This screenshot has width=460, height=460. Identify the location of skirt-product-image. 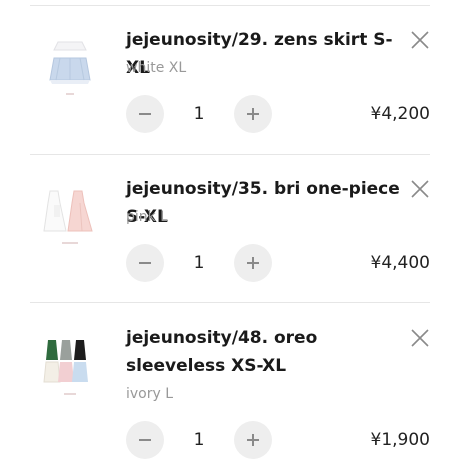
(70, 68).